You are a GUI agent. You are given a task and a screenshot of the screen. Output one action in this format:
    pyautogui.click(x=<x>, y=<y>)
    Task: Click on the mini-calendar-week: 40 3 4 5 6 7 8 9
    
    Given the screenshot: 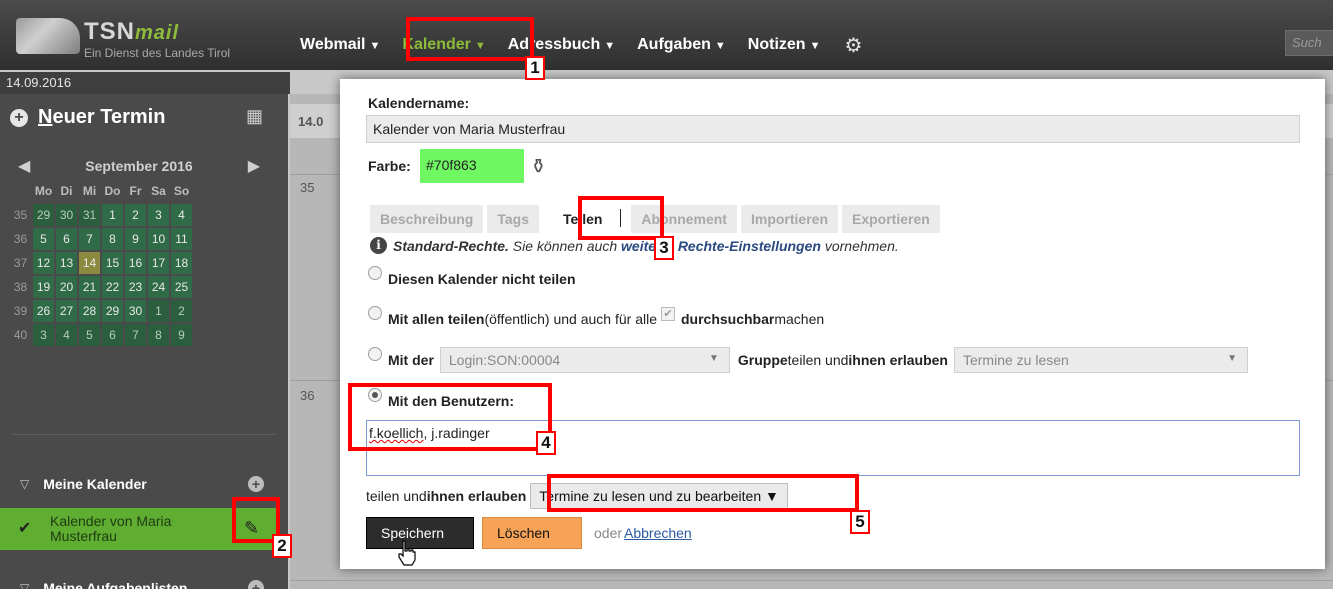 What is the action you would take?
    pyautogui.click(x=101, y=335)
    